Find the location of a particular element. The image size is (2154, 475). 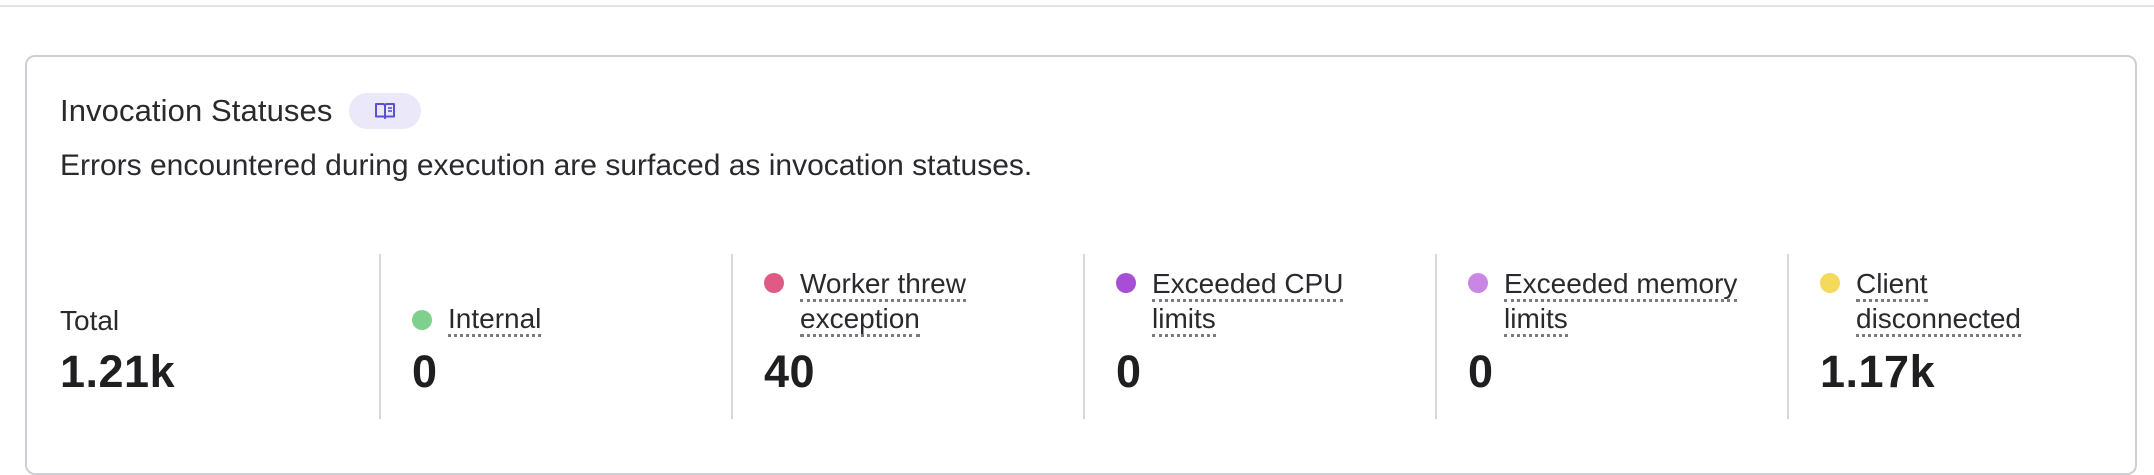

stat-label-line: Exceeded CPU is located at coordinates (1248, 285).